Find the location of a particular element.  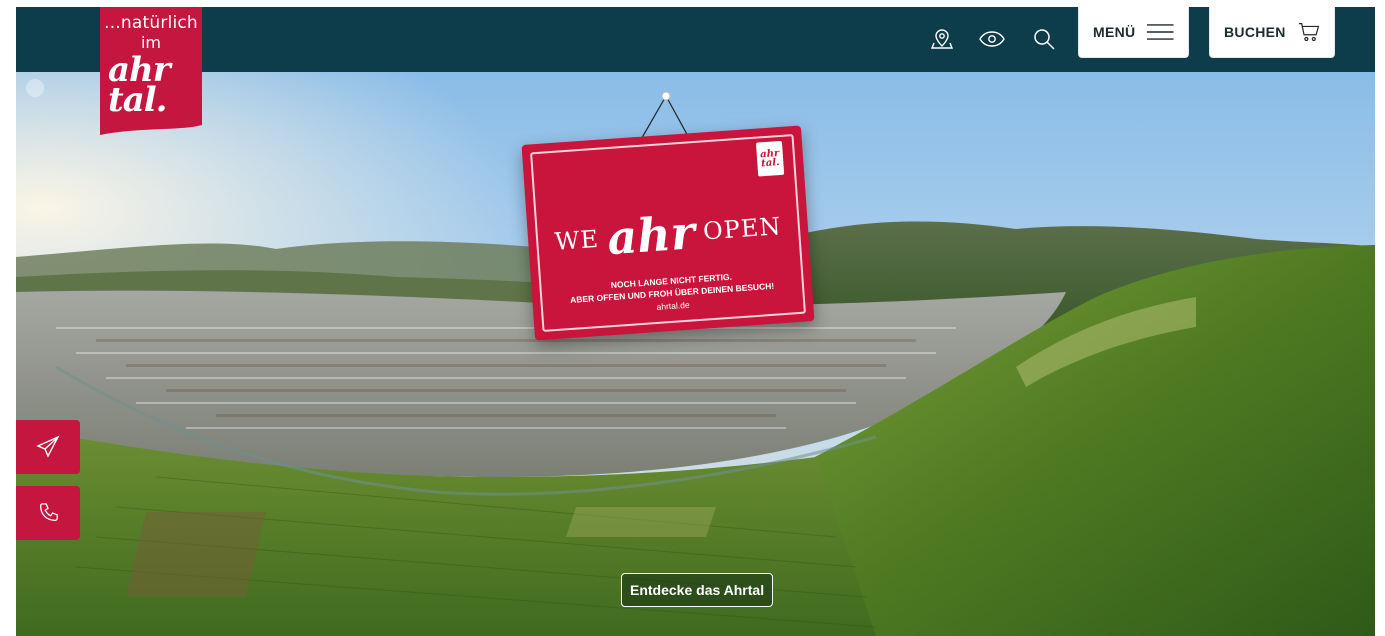

phone-icon is located at coordinates (49, 512).